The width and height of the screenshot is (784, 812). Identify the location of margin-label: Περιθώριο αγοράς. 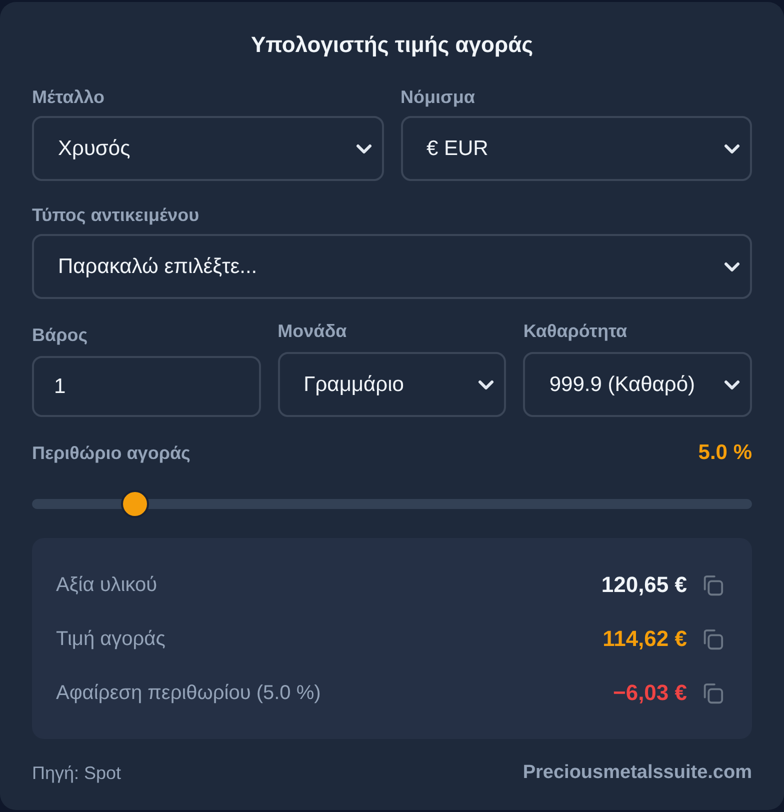
(111, 453).